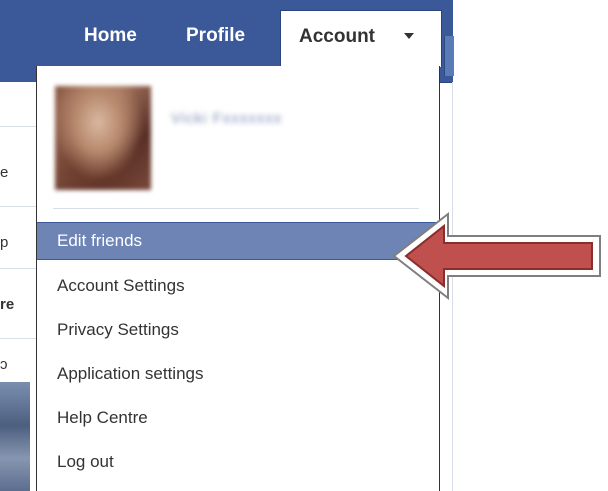  What do you see at coordinates (237, 286) in the screenshot?
I see `menu-item-account-settings: Account Settings` at bounding box center [237, 286].